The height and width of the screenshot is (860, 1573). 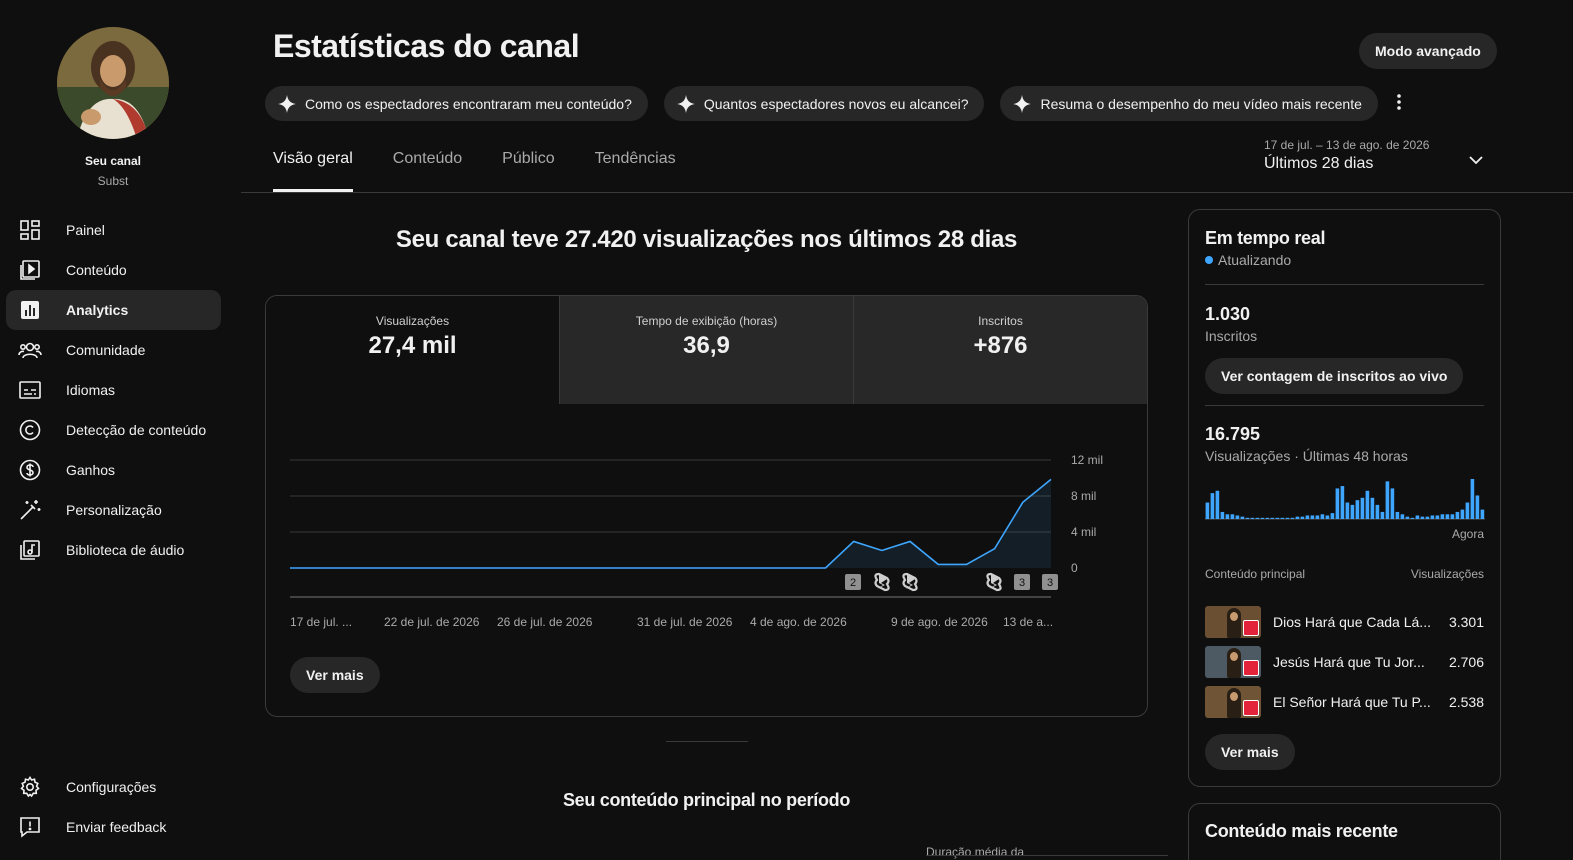 I want to click on sidebar-item-personalizacao: Personalização, so click(x=113, y=510).